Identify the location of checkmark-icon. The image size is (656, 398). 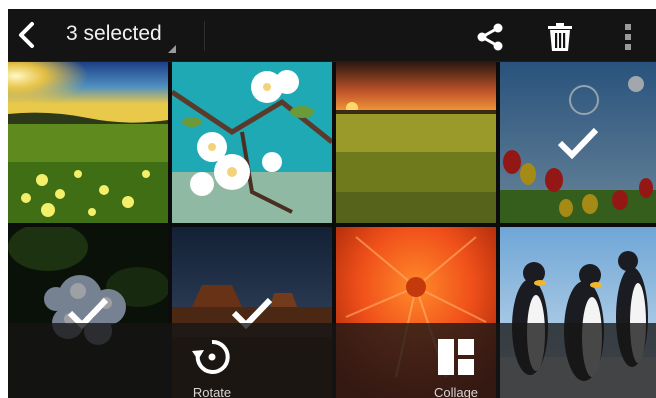
(578, 143).